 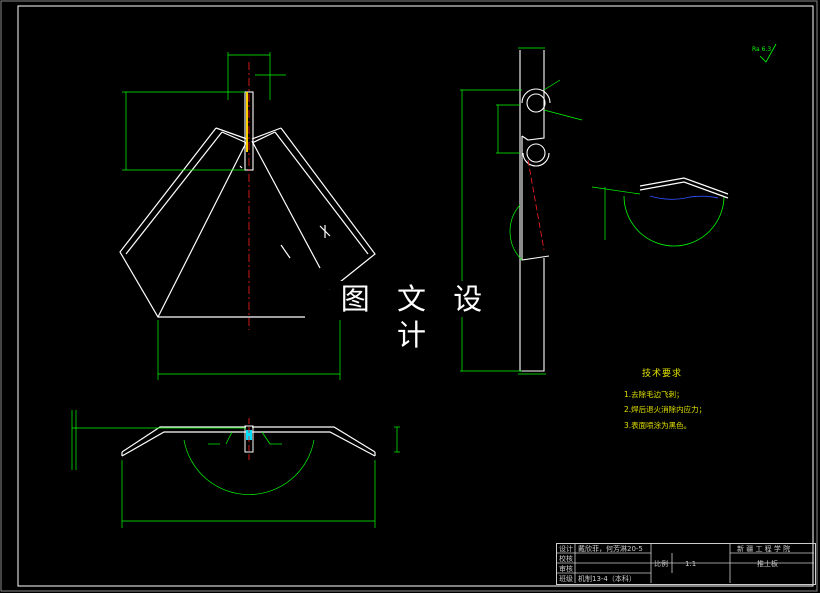 I want to click on tech-note-1: 1.去除毛边飞刺；, so click(x=654, y=394).